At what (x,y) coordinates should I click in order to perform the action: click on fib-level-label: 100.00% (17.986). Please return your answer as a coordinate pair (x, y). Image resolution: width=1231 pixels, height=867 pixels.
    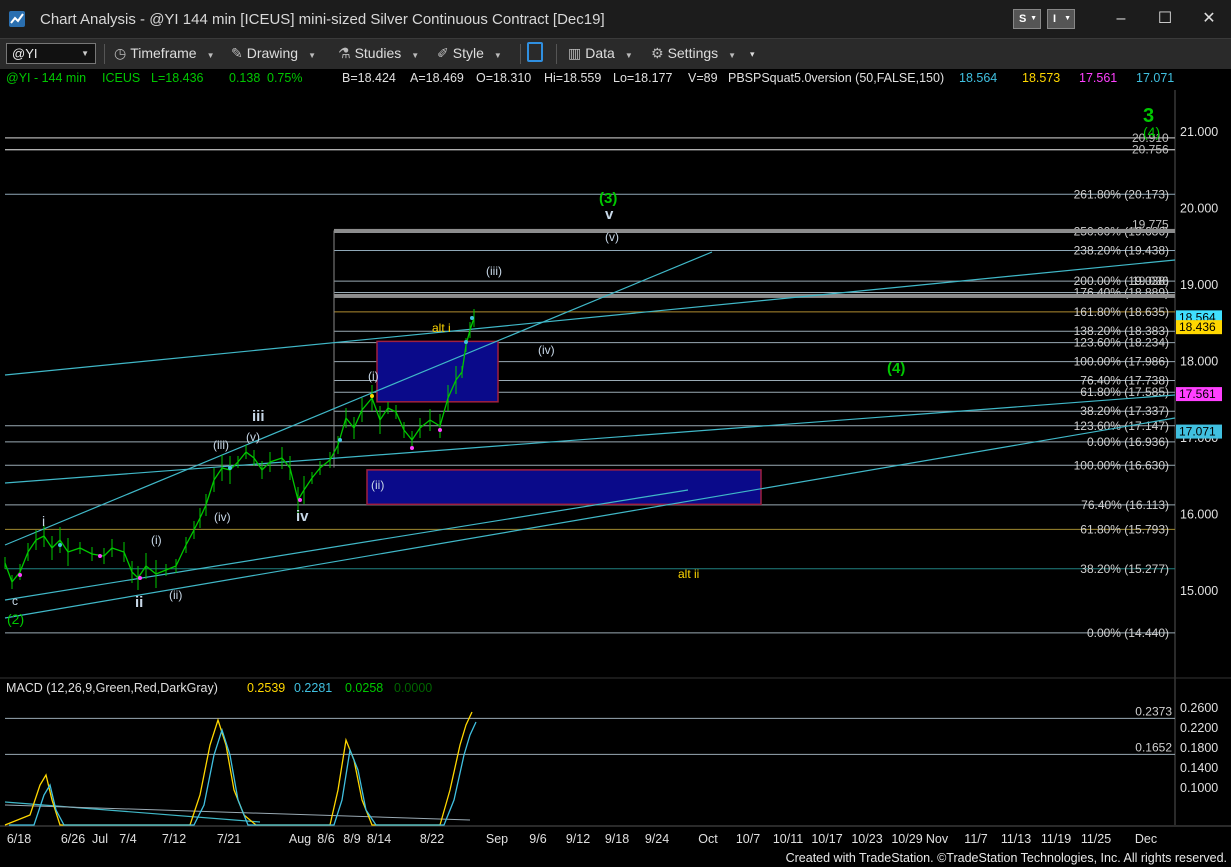
    Looking at the image, I should click on (1121, 362).